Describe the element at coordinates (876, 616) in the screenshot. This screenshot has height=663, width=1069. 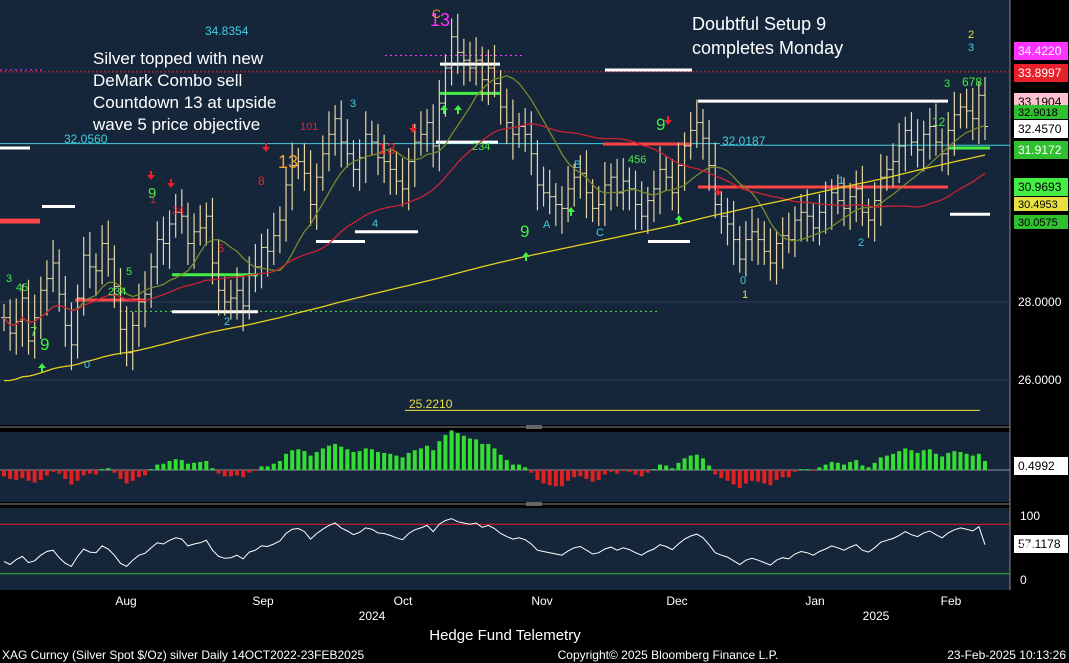
I see `year-label: 2025` at that location.